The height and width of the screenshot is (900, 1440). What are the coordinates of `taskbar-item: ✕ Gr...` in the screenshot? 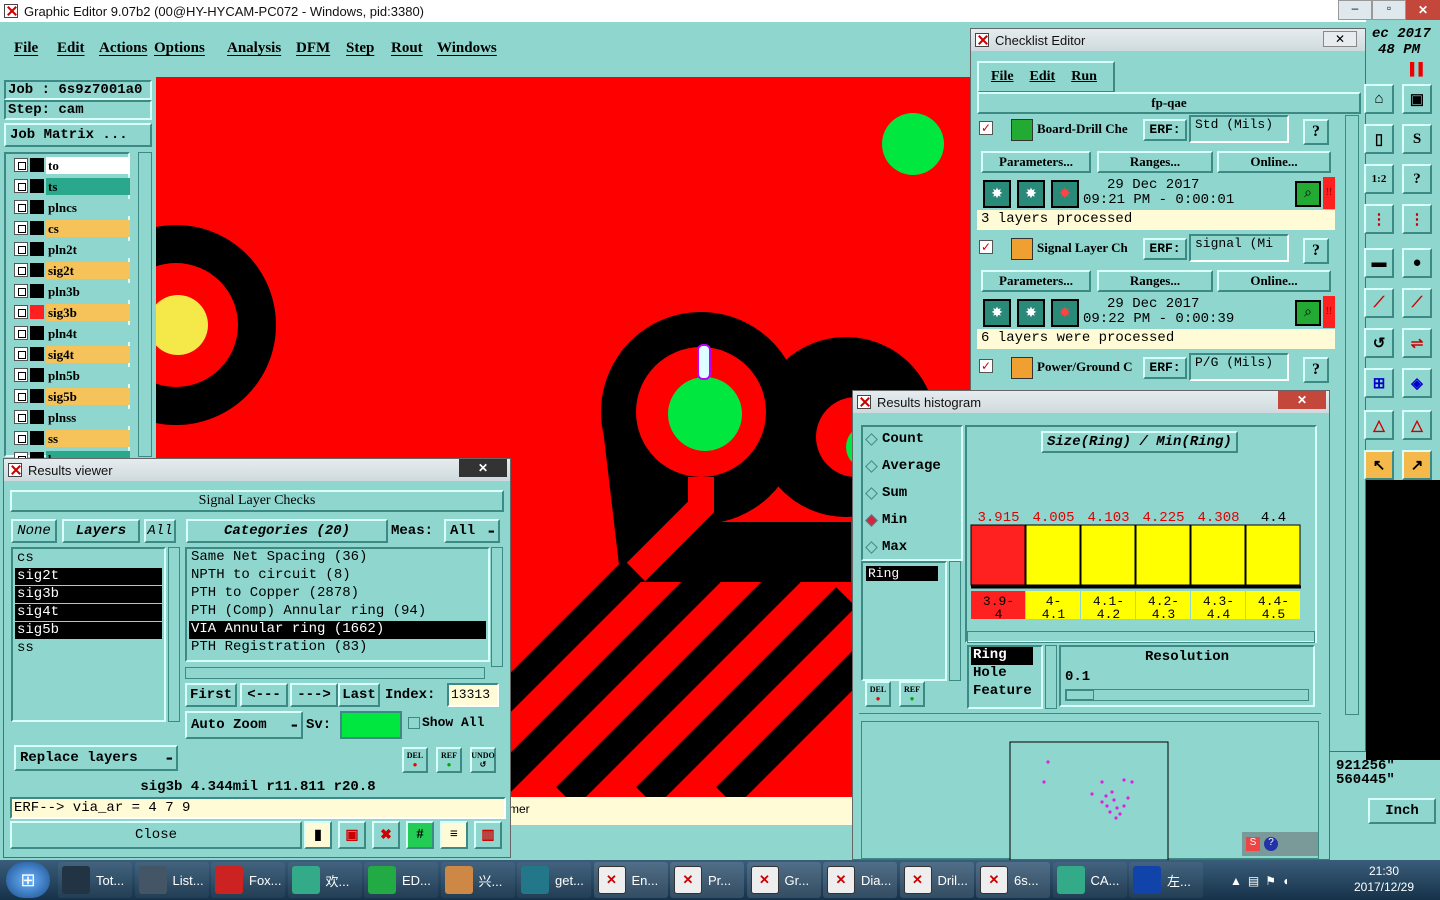 It's located at (783, 880).